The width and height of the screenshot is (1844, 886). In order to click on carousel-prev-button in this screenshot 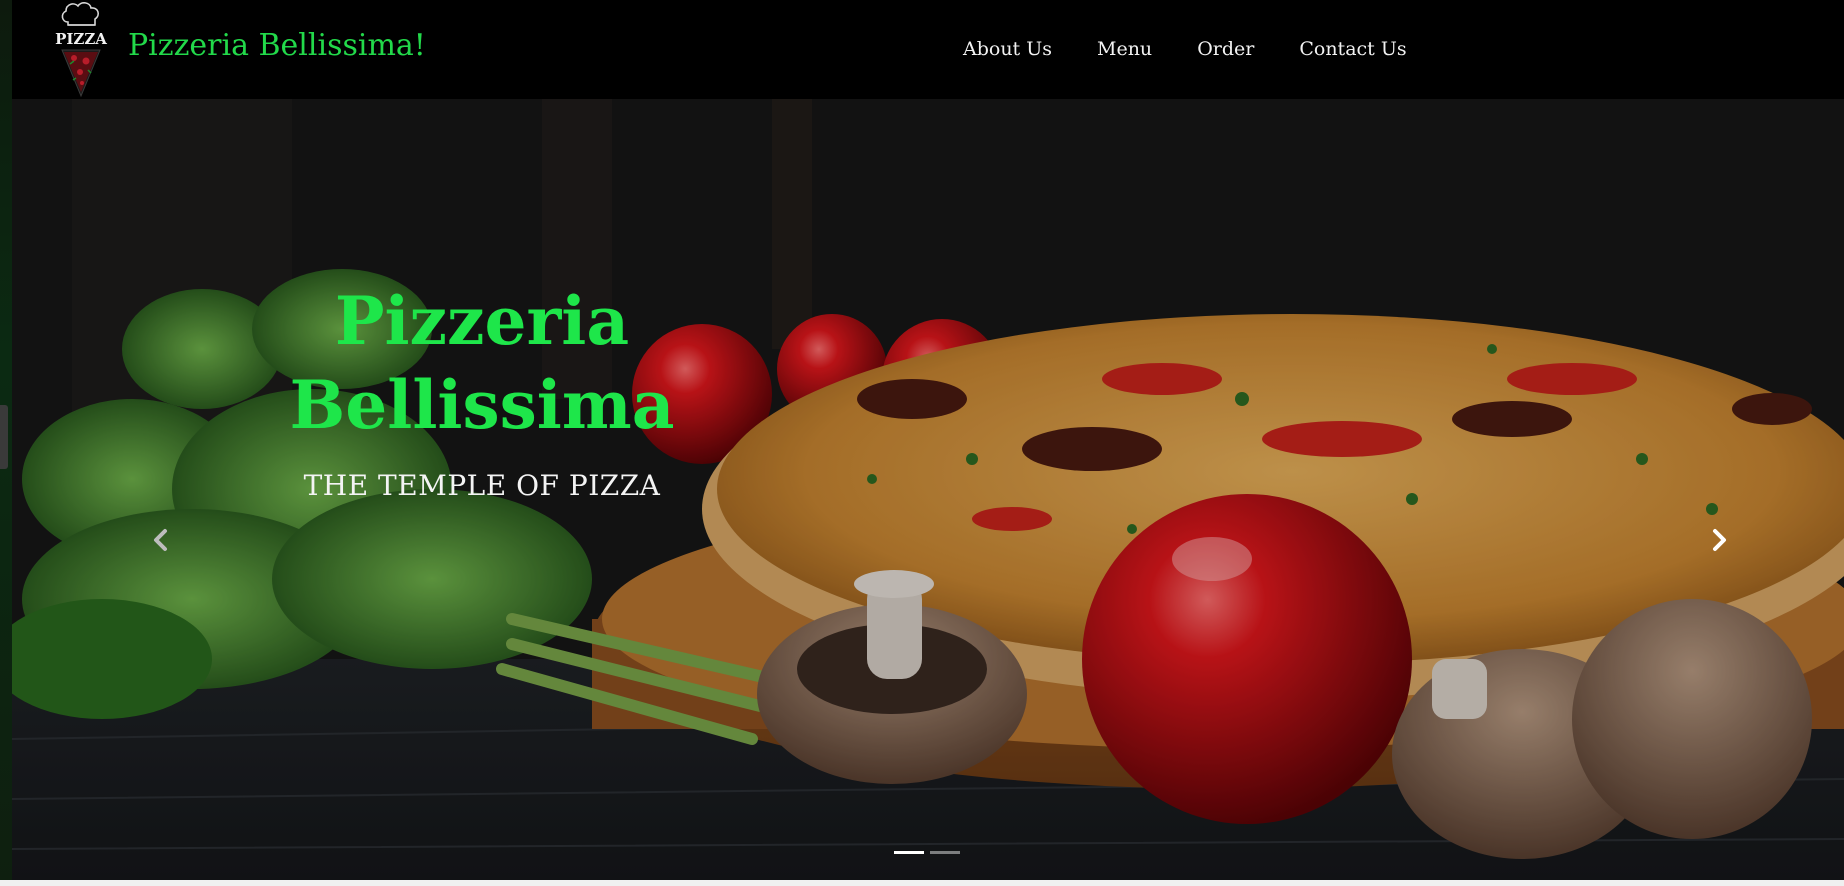, I will do `click(161, 540)`.